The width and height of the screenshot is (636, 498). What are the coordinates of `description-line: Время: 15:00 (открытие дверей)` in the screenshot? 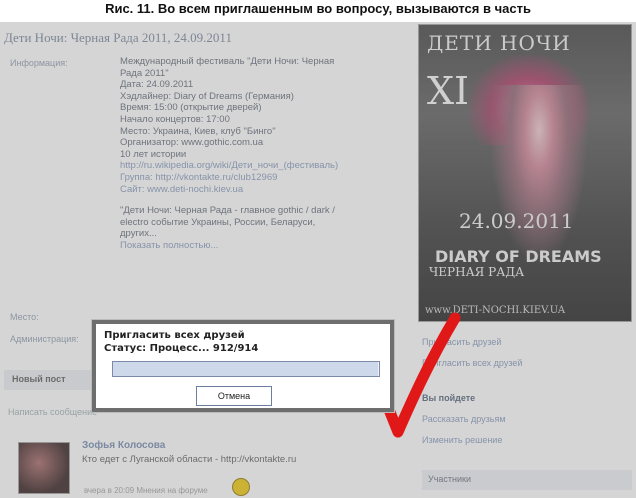 It's located at (191, 108).